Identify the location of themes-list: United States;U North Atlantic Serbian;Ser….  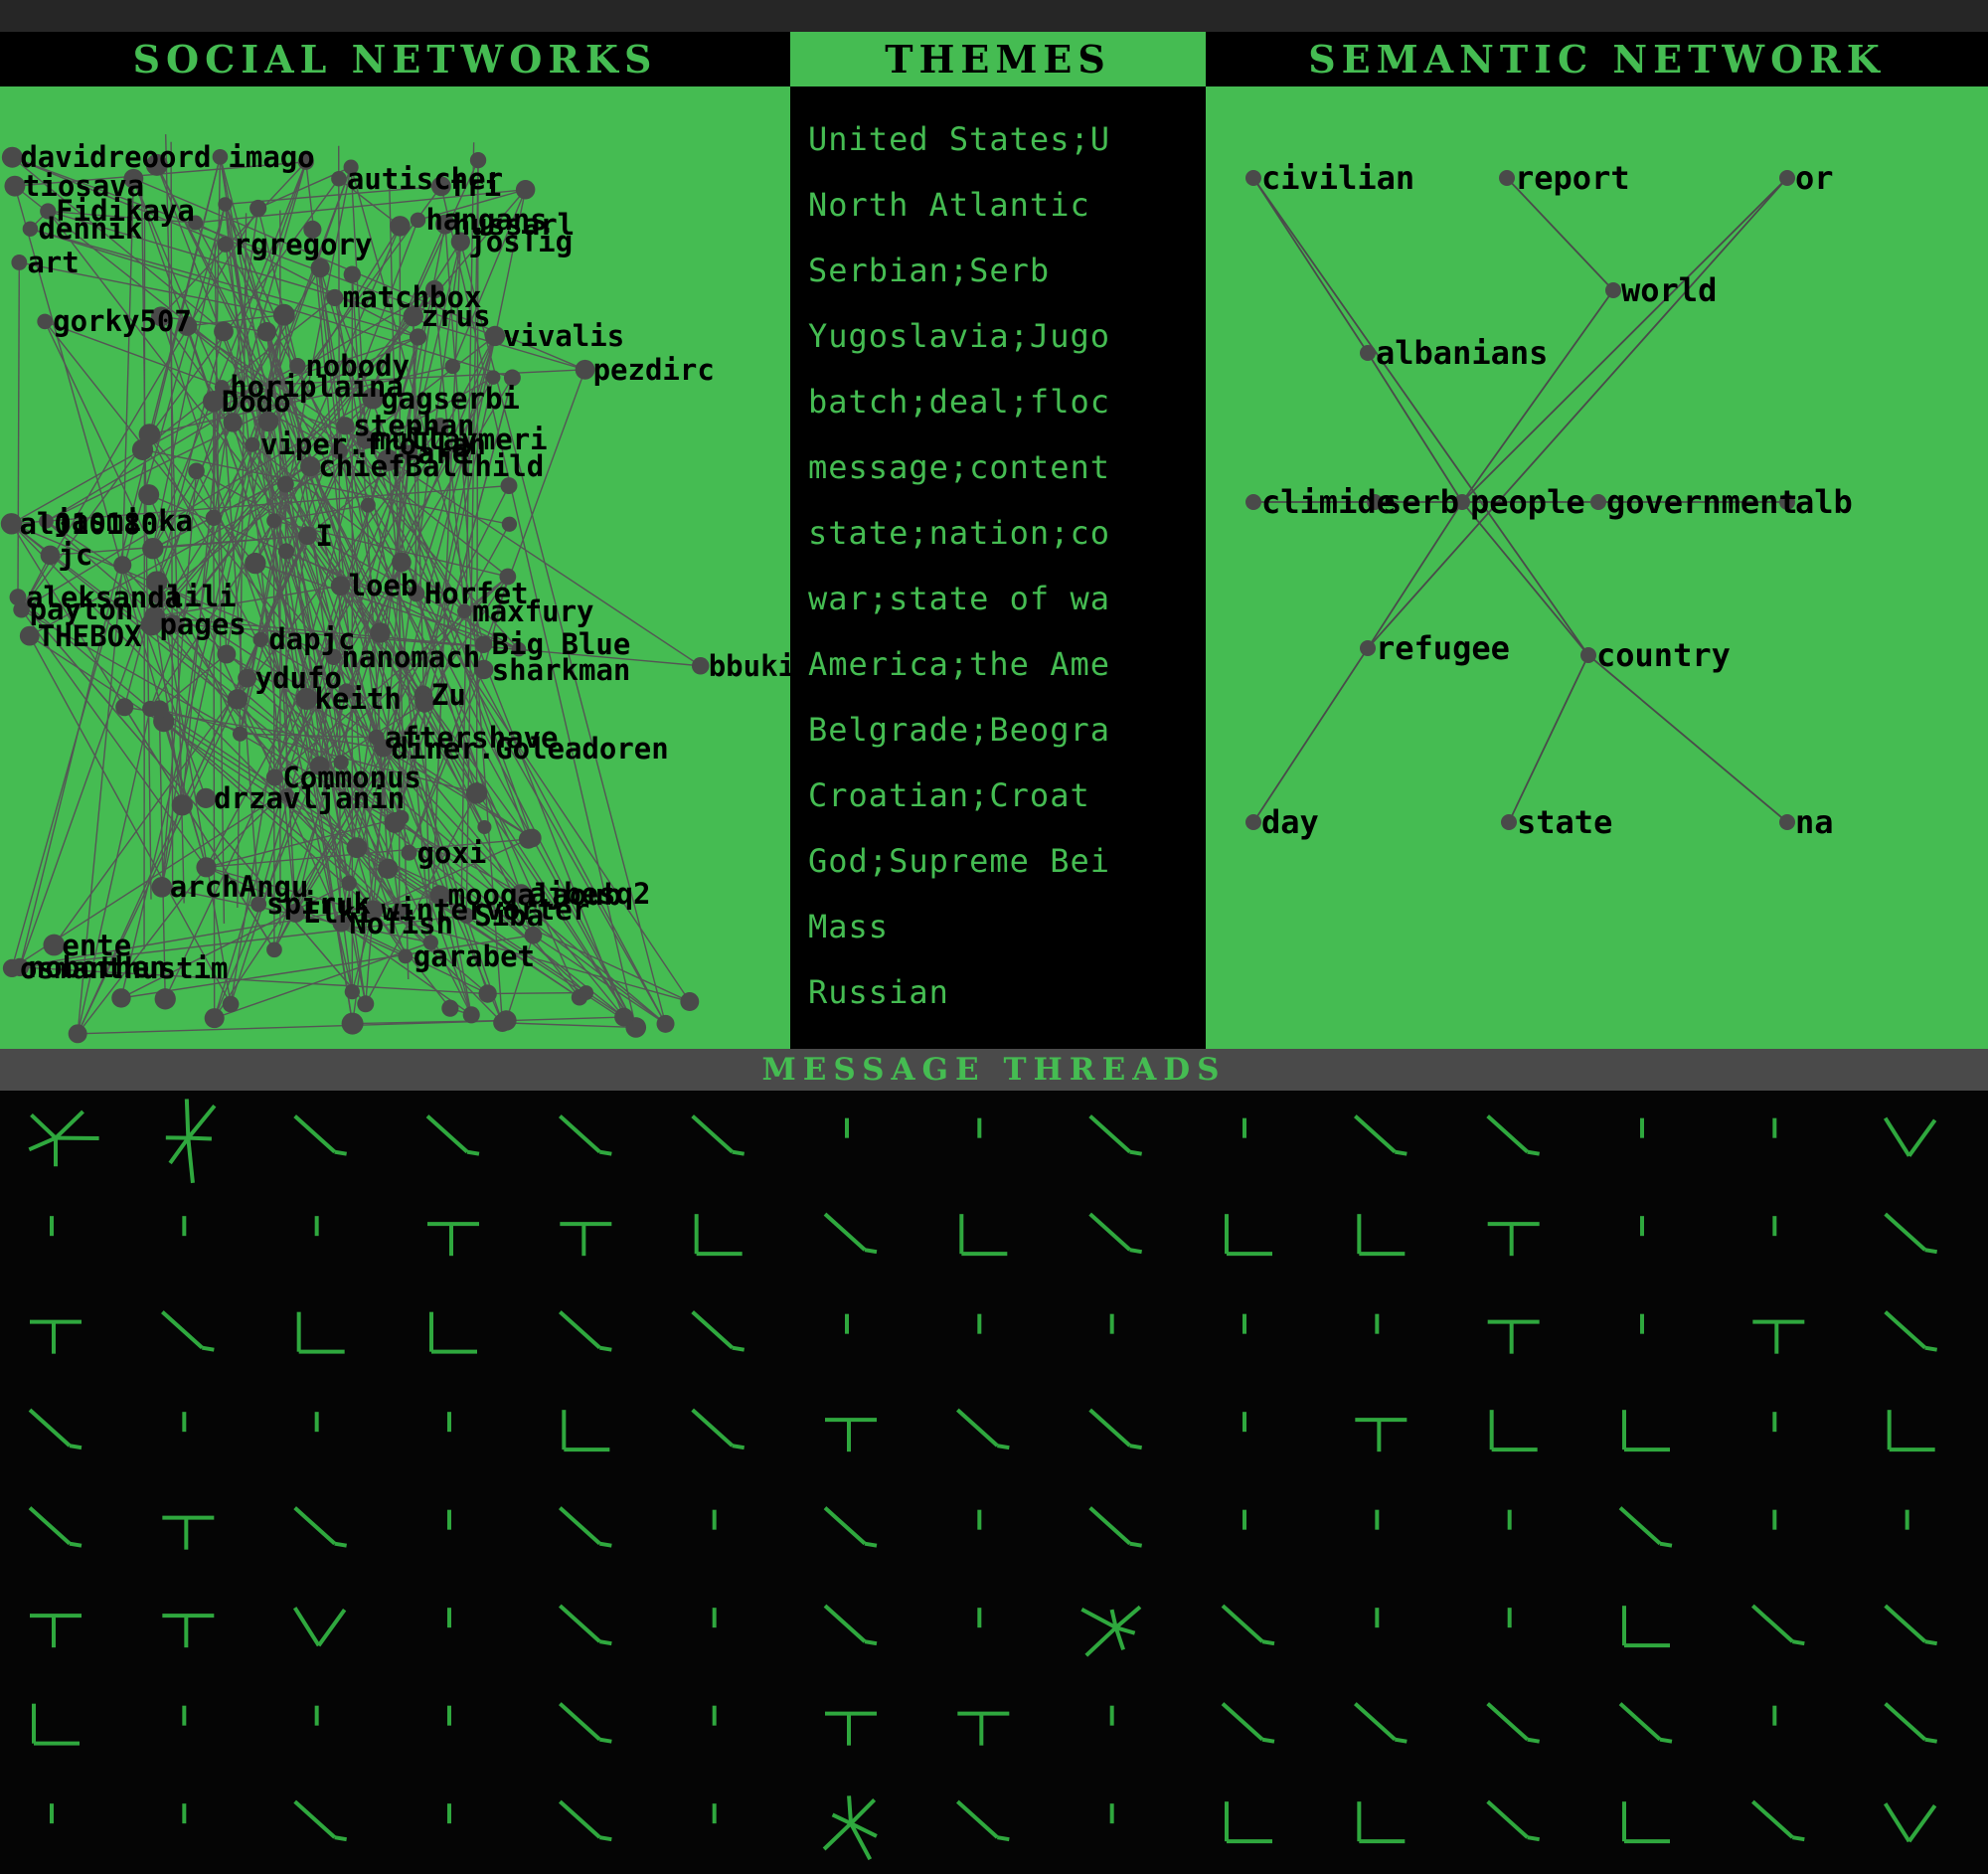
(998, 555).